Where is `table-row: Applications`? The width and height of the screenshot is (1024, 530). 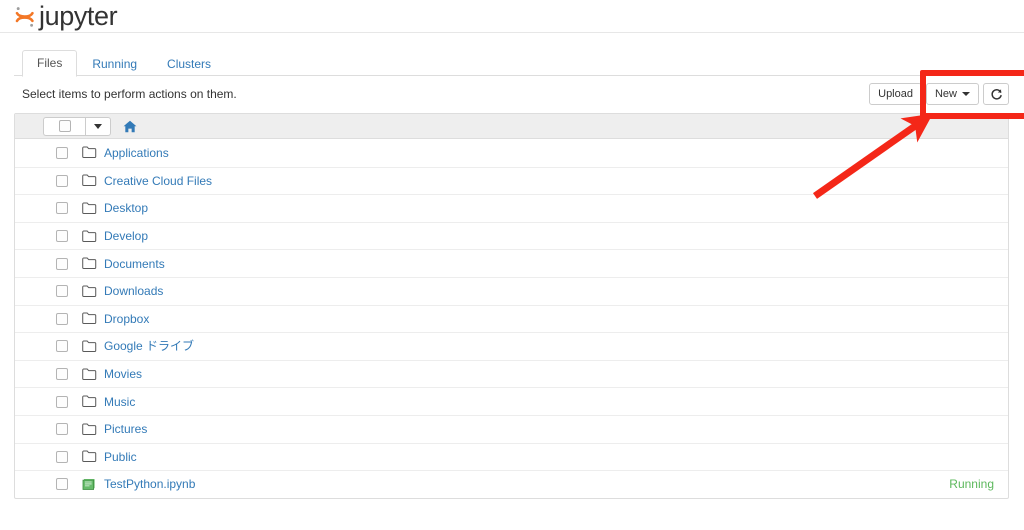
table-row: Applications is located at coordinates (511, 153).